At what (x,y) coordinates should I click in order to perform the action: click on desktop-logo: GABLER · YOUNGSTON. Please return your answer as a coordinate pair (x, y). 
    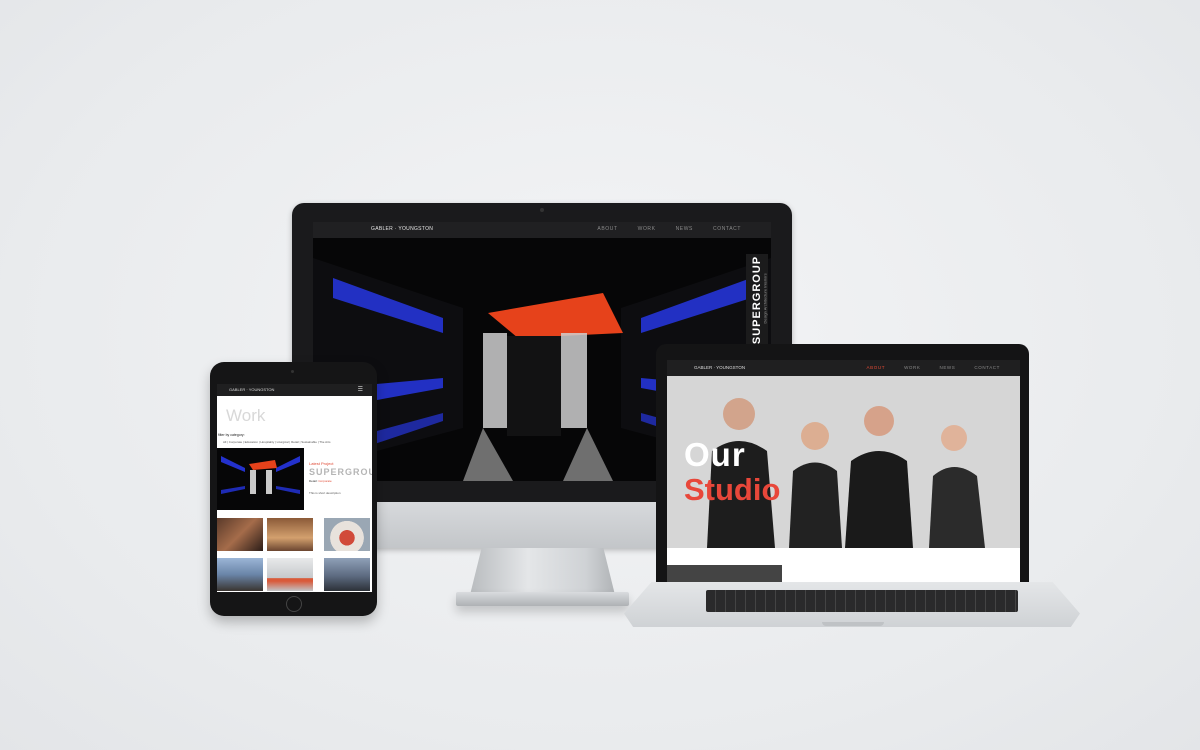
    Looking at the image, I should click on (402, 229).